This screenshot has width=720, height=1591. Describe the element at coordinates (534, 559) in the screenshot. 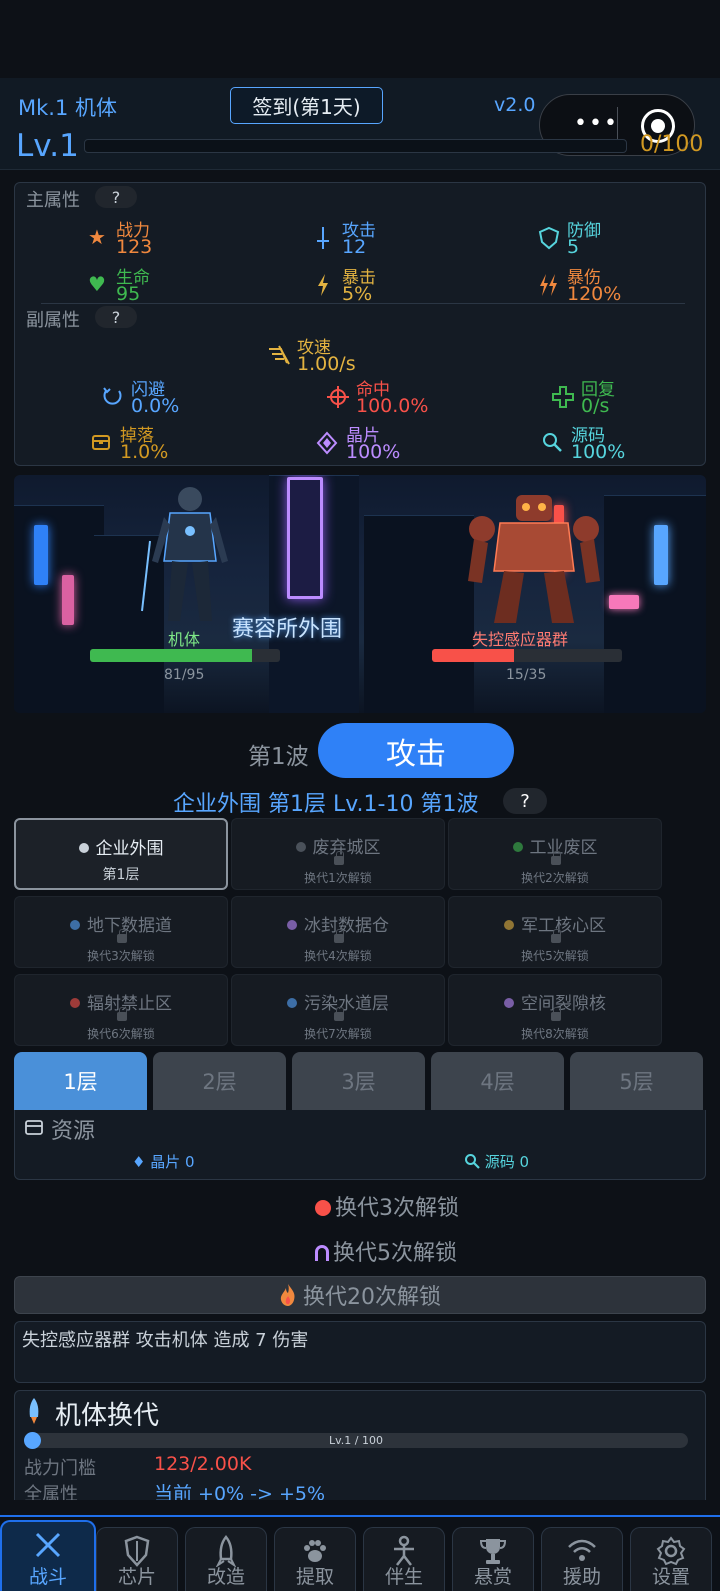

I see `enemy-sensor-sprite` at that location.